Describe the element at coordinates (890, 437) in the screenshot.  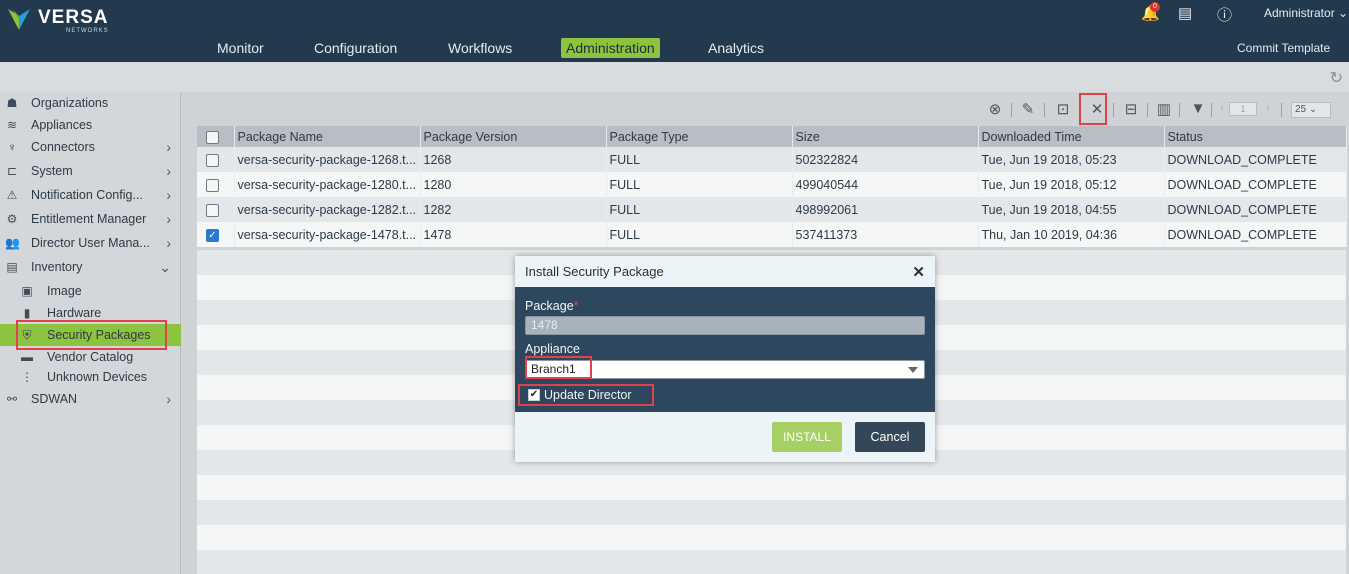
I see `cancel-button: Cancel` at that location.